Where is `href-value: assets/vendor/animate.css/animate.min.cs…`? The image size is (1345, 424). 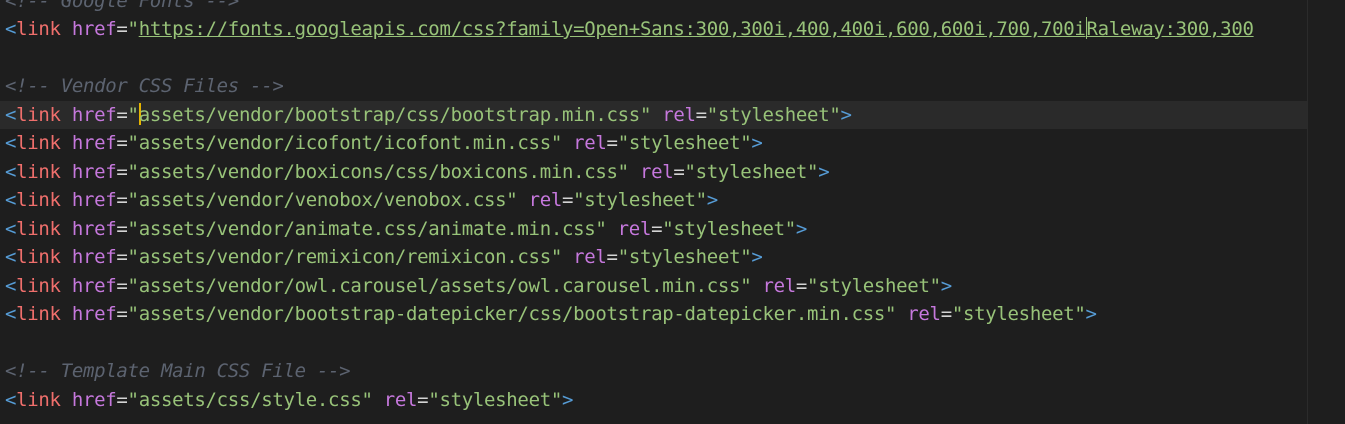
href-value: assets/vendor/animate.css/animate.min.cs… is located at coordinates (367, 228).